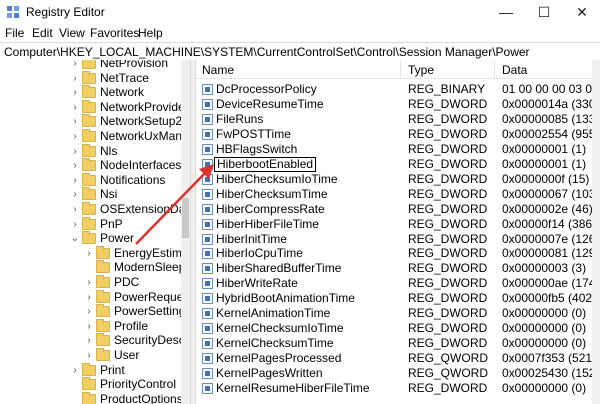  Describe the element at coordinates (114, 33) in the screenshot. I see `menu-favorites: Favorites` at that location.